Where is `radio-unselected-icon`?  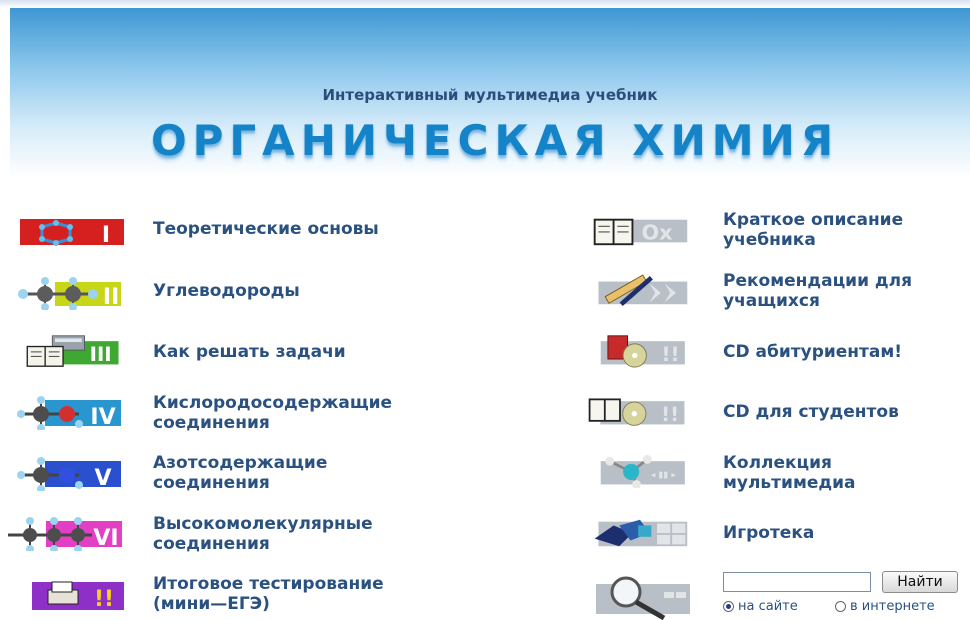
radio-unselected-icon is located at coordinates (840, 606).